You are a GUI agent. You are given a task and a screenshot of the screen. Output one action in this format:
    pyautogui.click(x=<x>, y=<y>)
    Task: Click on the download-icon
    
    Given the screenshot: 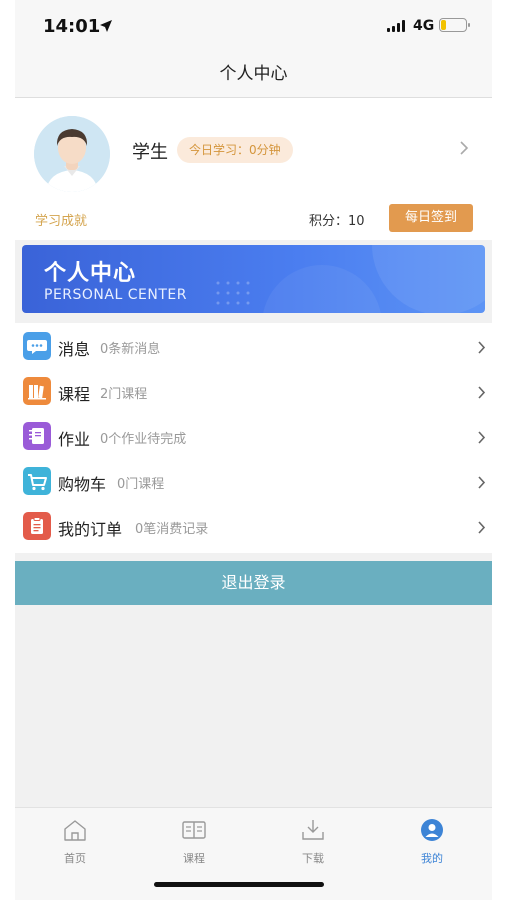 What is the action you would take?
    pyautogui.click(x=313, y=833)
    